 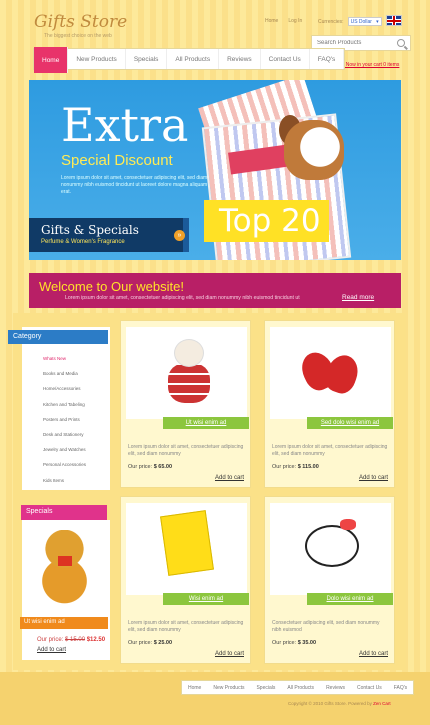 I want to click on category-item: Personal Accessories, so click(x=64, y=469).